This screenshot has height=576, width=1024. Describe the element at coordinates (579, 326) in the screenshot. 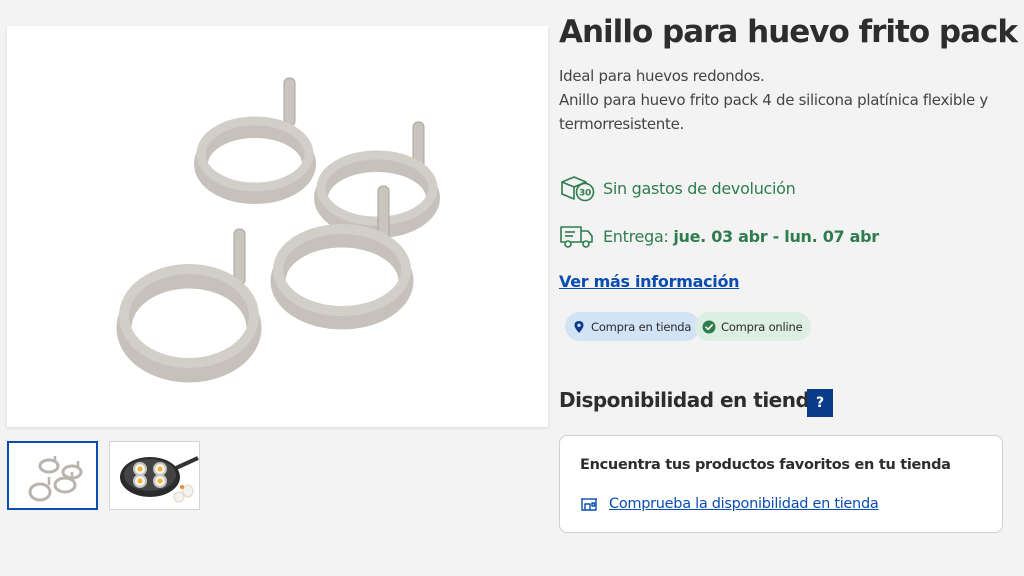

I see `location-pin-icon` at that location.